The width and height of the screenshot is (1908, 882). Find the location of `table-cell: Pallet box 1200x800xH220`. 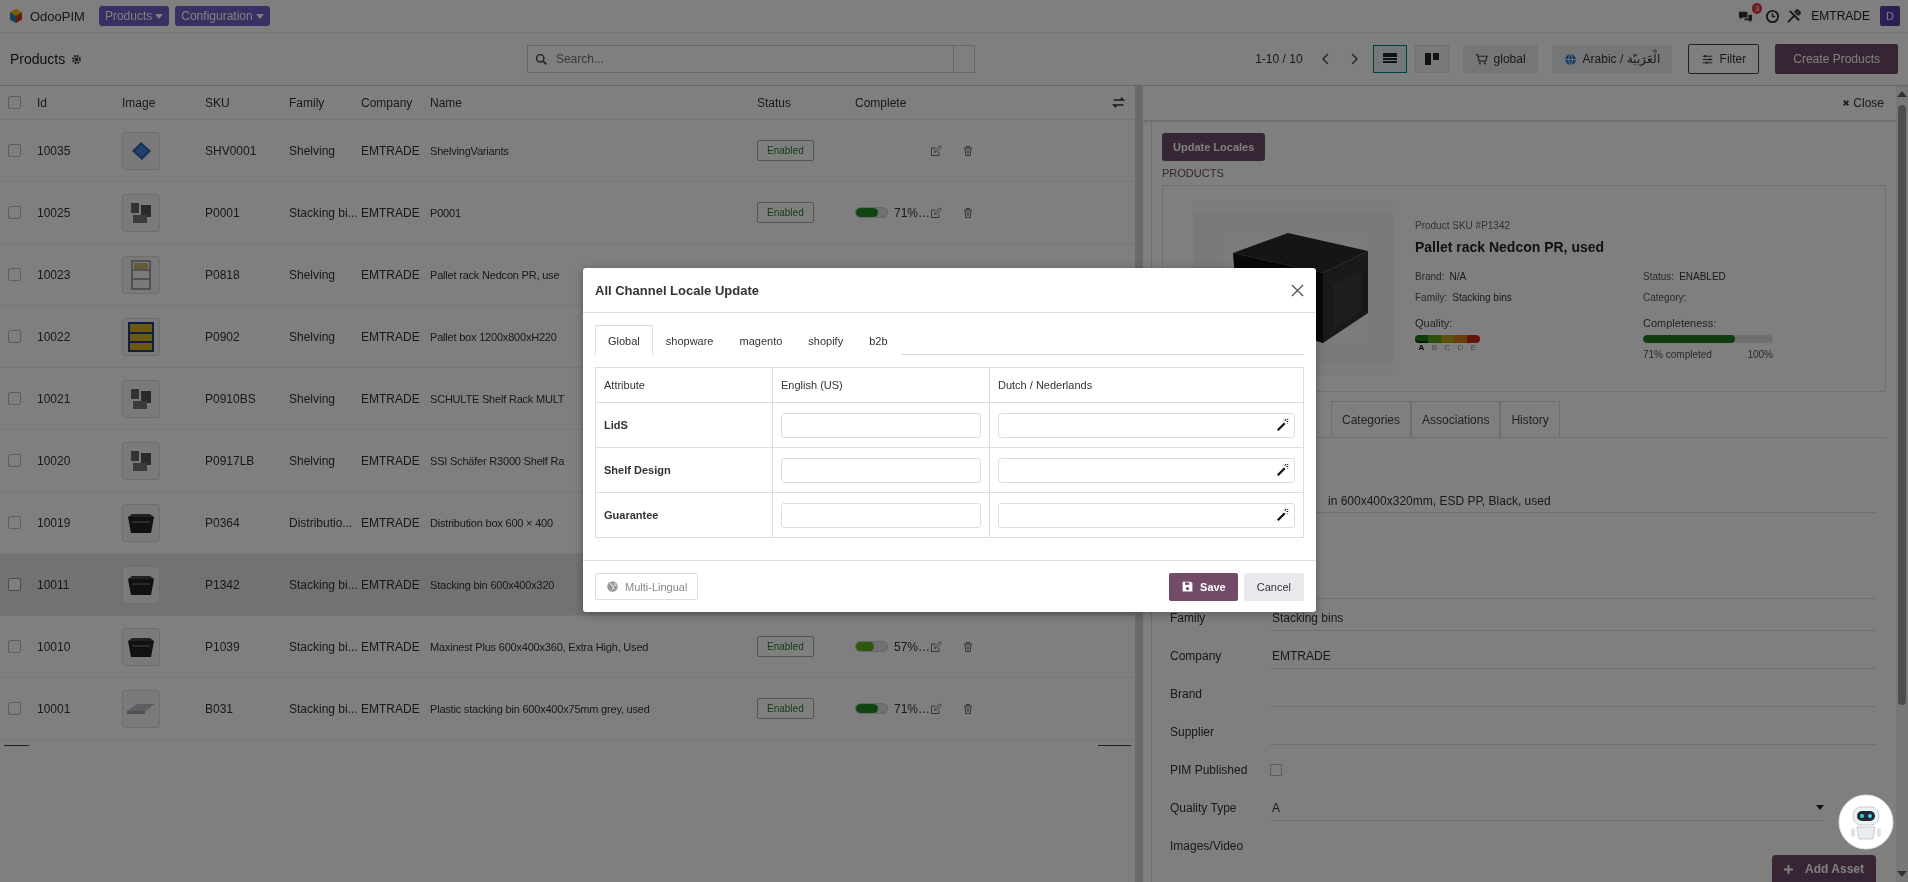

table-cell: Pallet box 1200x800xH220 is located at coordinates (493, 336).